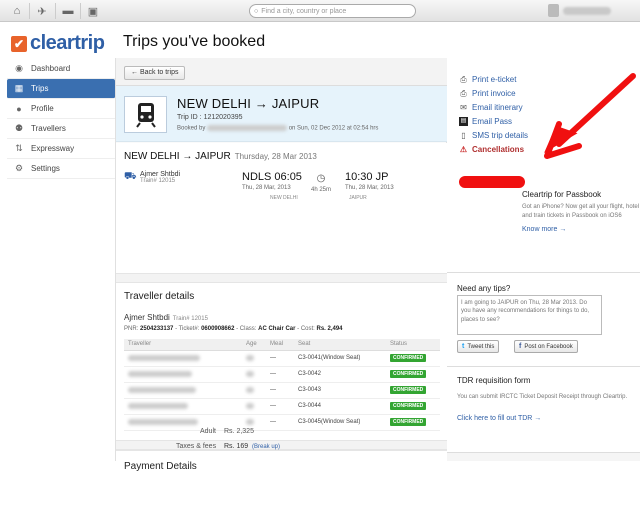  I want to click on cleartrip-logo: ✔ cleartrip, so click(58, 43).